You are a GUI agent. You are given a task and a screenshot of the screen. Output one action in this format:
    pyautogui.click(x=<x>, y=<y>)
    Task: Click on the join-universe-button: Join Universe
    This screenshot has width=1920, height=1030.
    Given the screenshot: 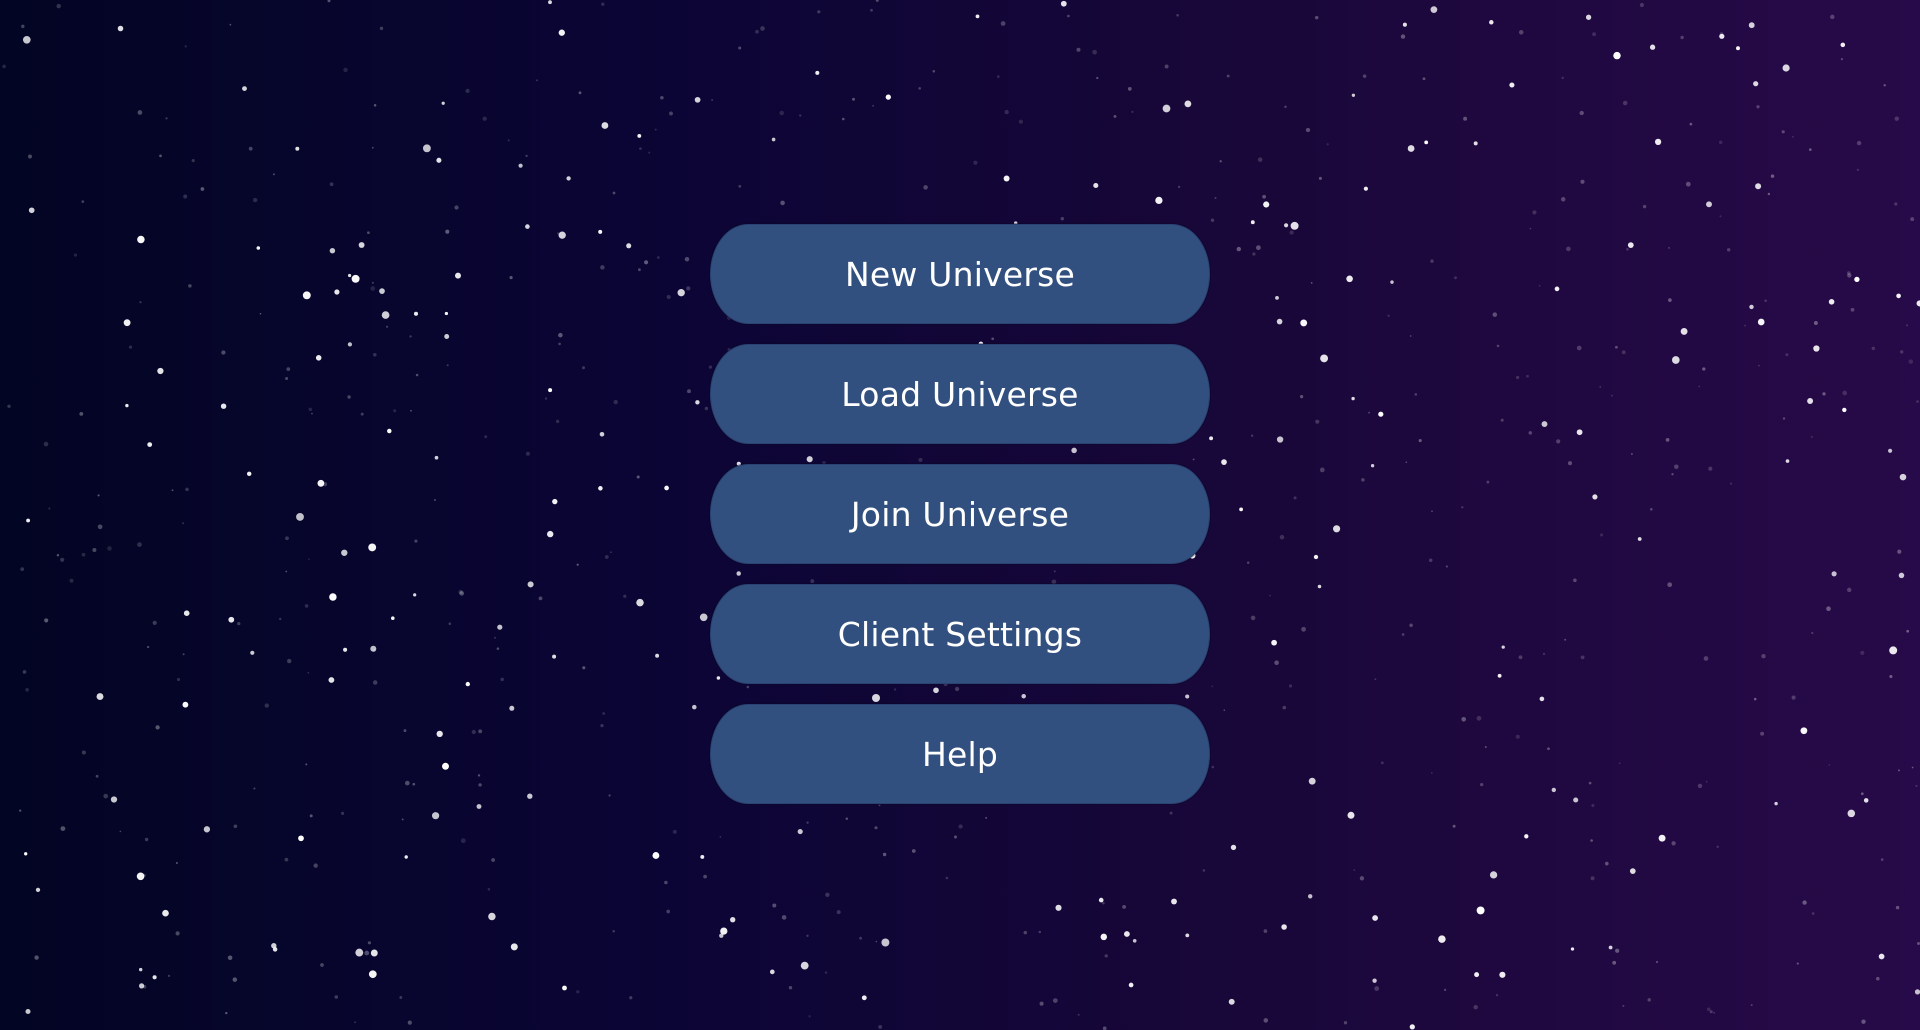 What is the action you would take?
    pyautogui.click(x=960, y=514)
    